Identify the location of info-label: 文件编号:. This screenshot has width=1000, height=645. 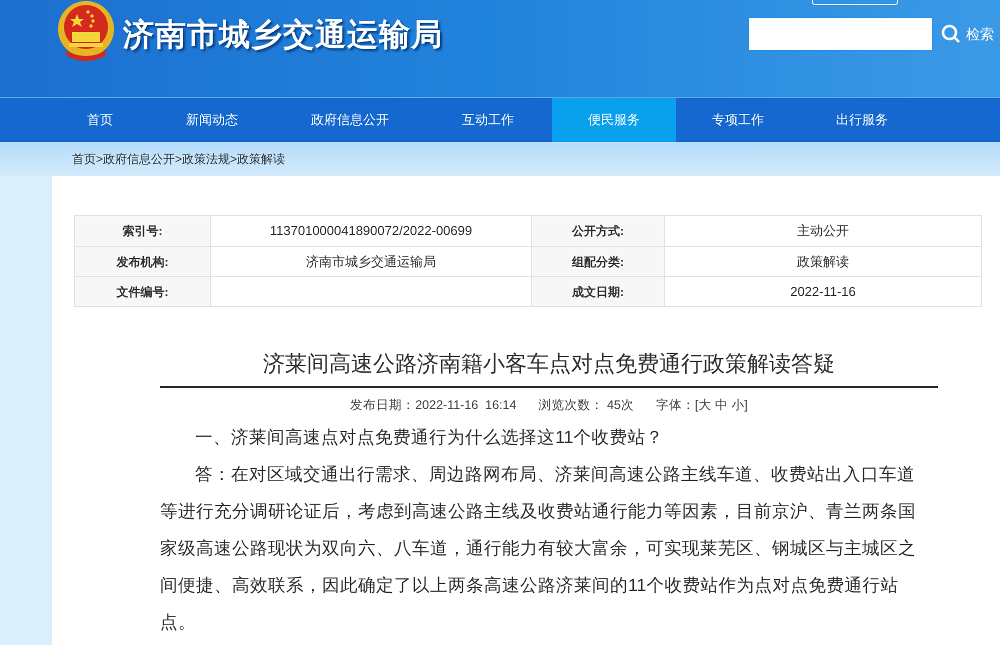
(143, 291).